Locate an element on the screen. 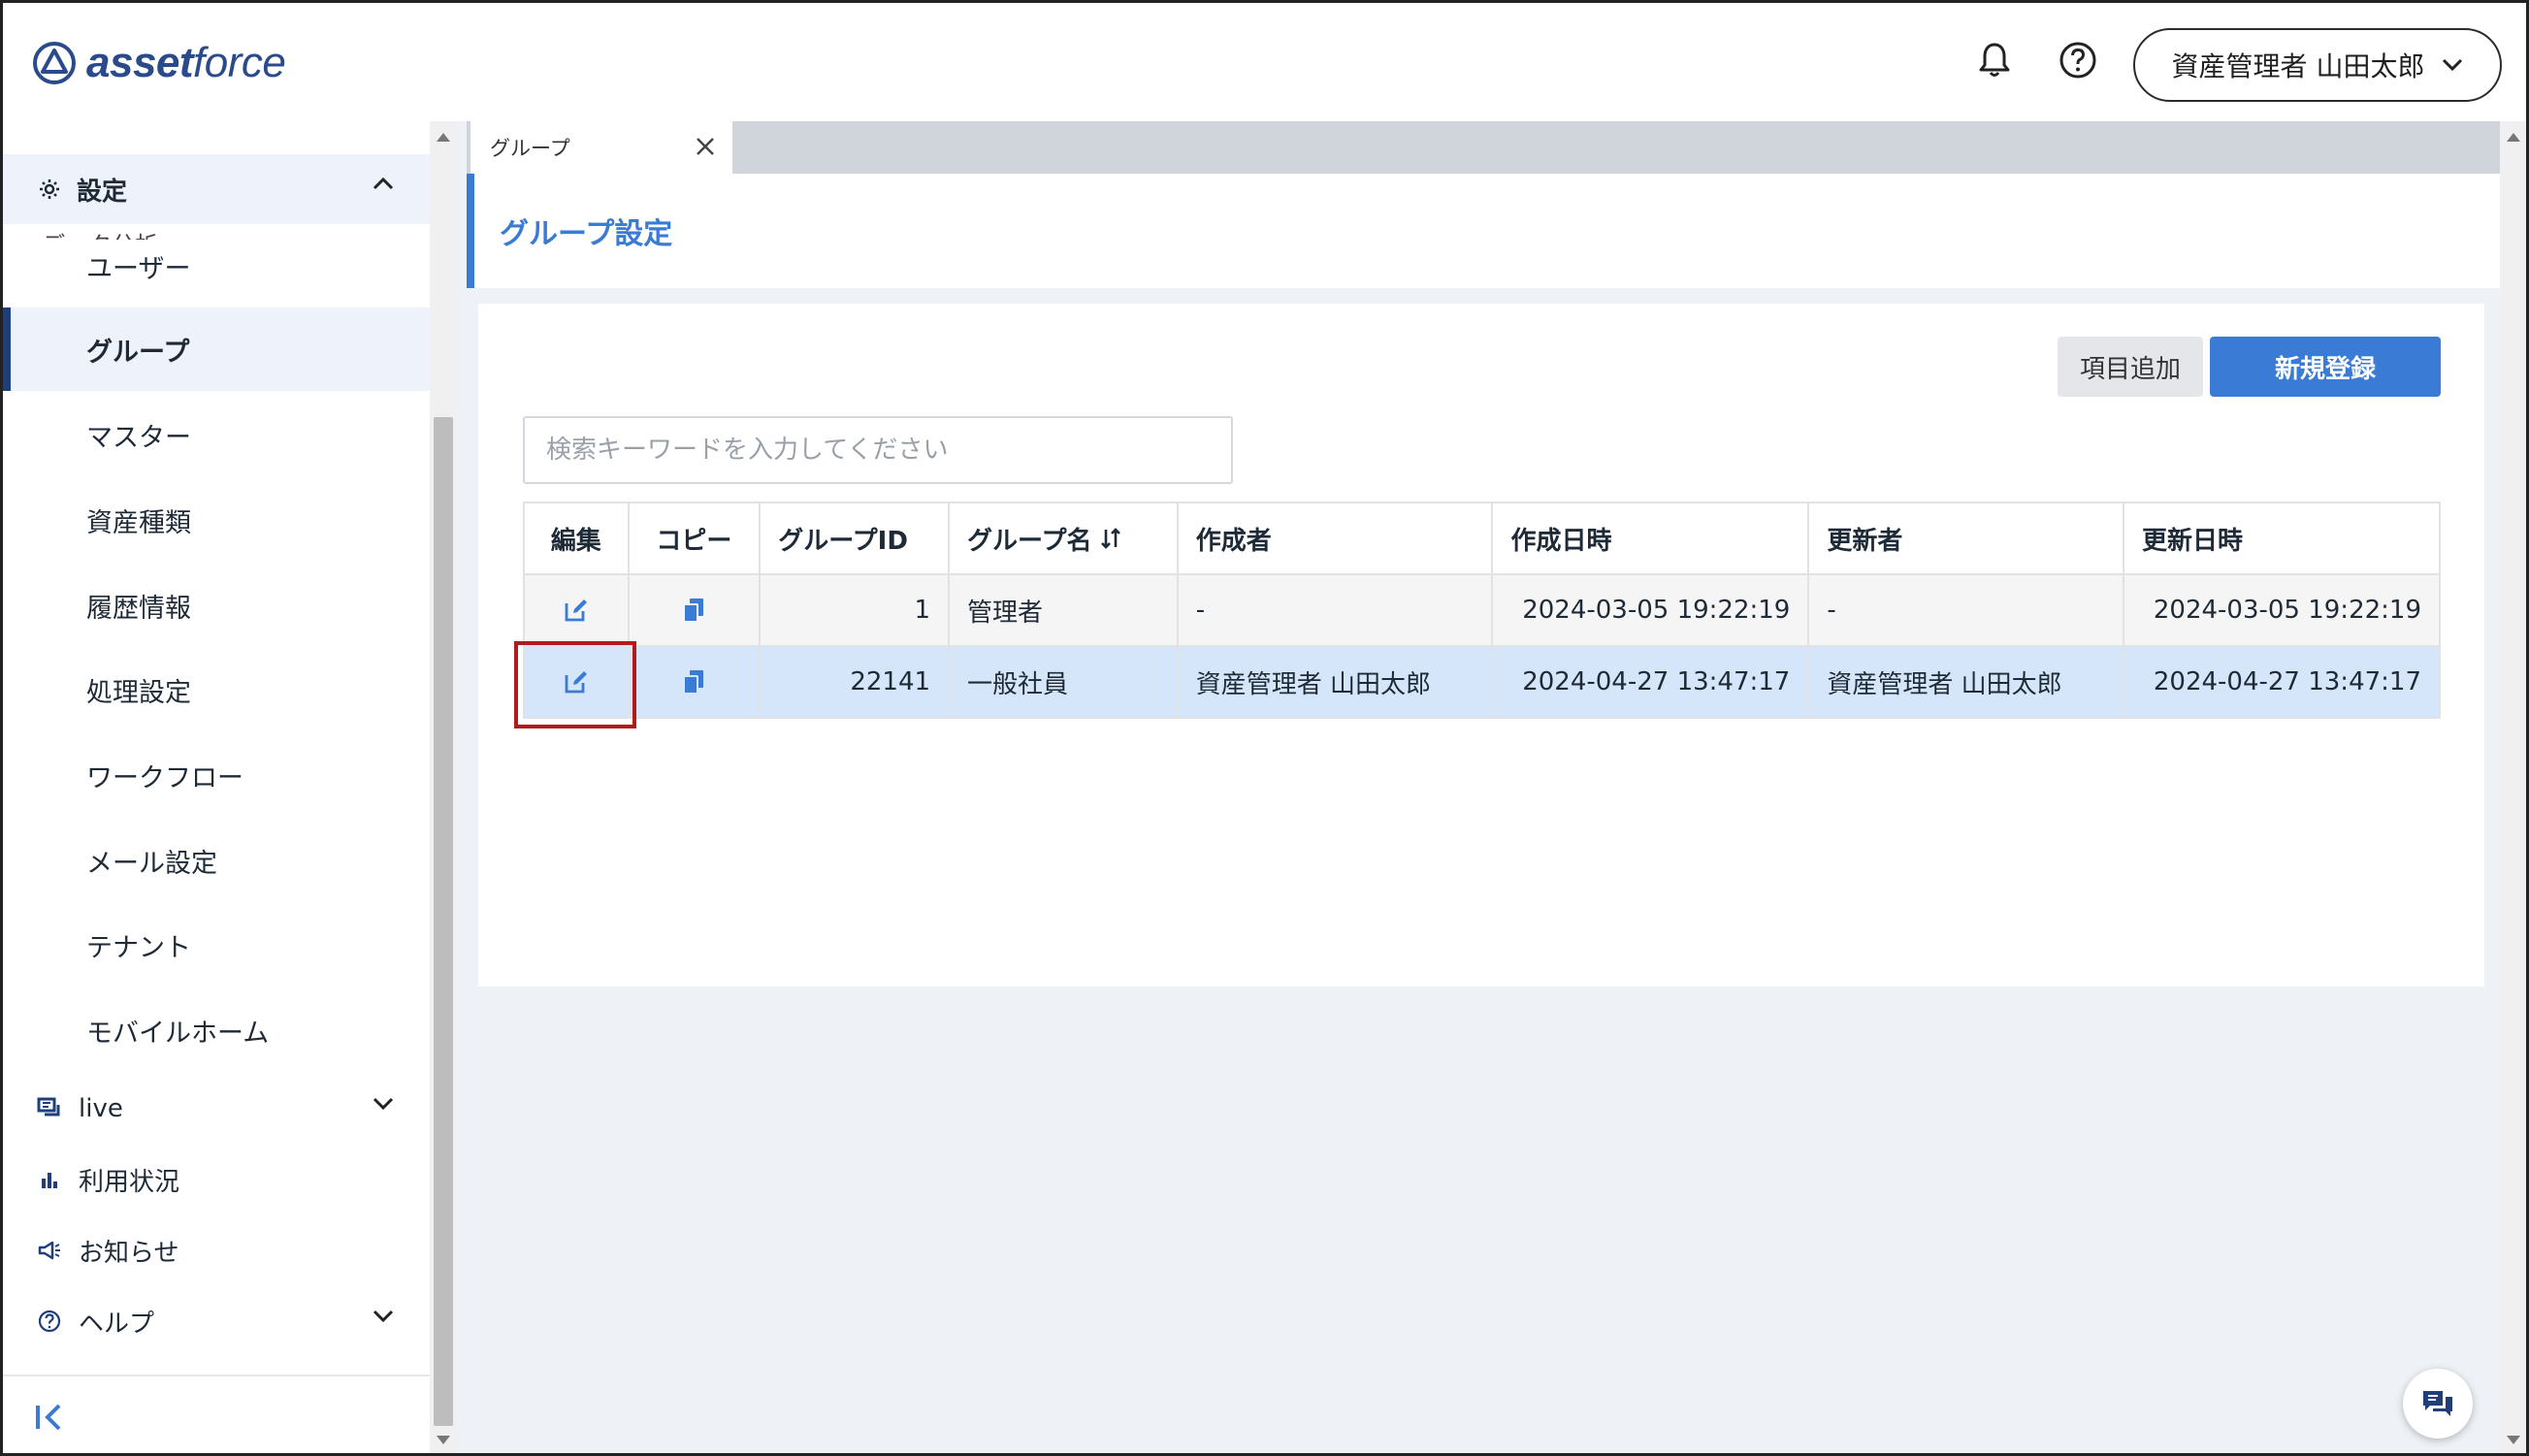  scrollbar-thumb is located at coordinates (443, 921).